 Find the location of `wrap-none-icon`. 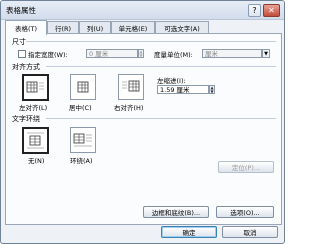

wrap-none-icon is located at coordinates (35, 140).